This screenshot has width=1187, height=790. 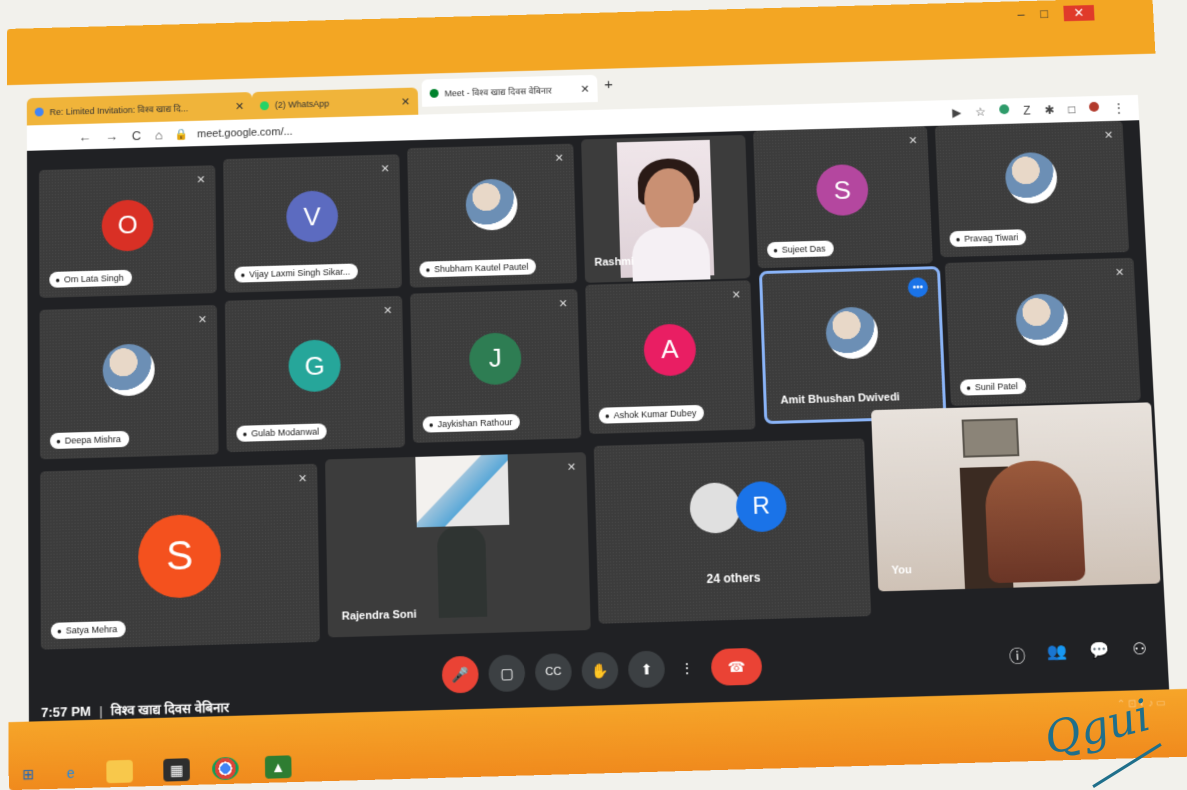 I want to click on participant-name-text: Deepa Mishra, so click(x=93, y=440).